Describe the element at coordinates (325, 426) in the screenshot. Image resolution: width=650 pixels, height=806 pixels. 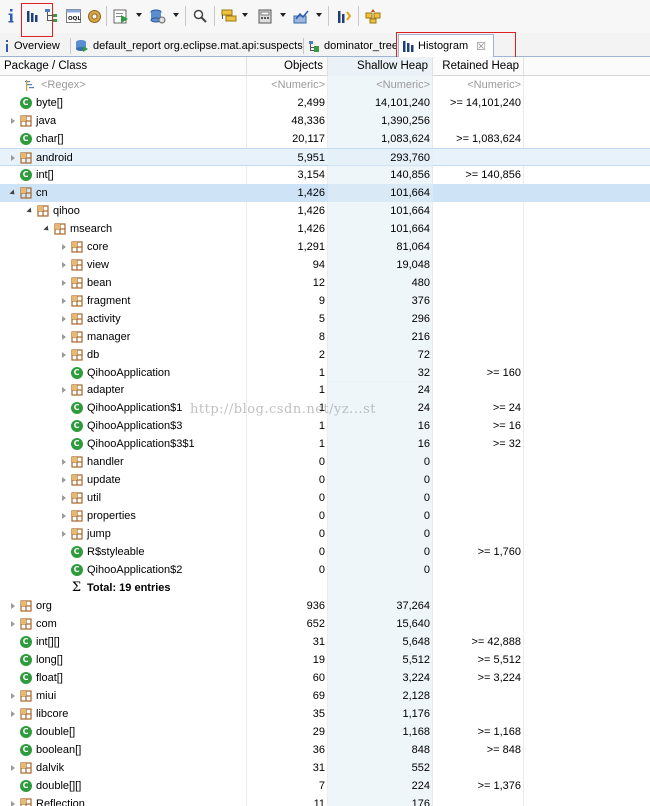
I see `table-row: C QihooApplication$3 1 16 >= 16` at that location.